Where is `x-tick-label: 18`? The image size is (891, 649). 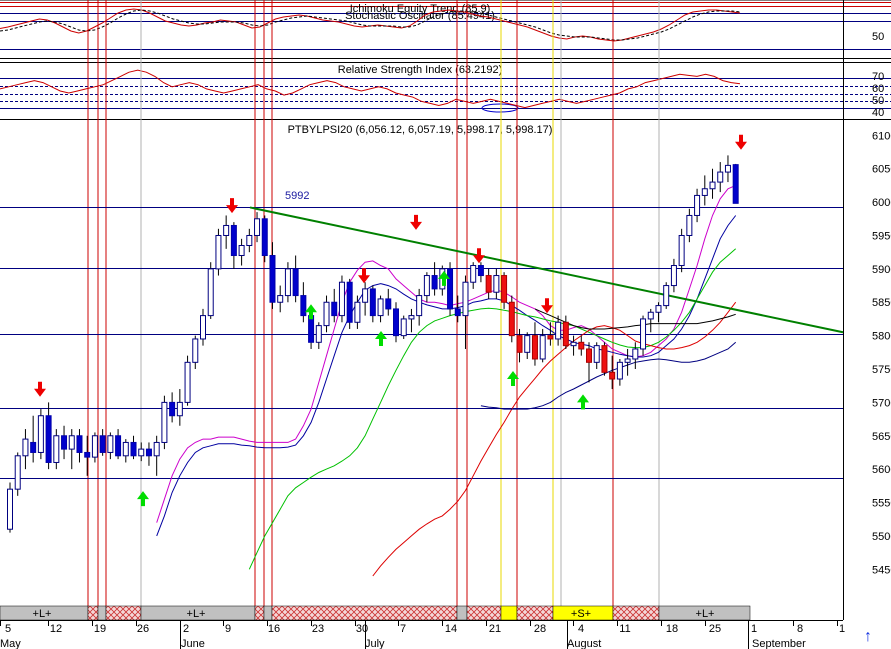 x-tick-label: 18 is located at coordinates (672, 629).